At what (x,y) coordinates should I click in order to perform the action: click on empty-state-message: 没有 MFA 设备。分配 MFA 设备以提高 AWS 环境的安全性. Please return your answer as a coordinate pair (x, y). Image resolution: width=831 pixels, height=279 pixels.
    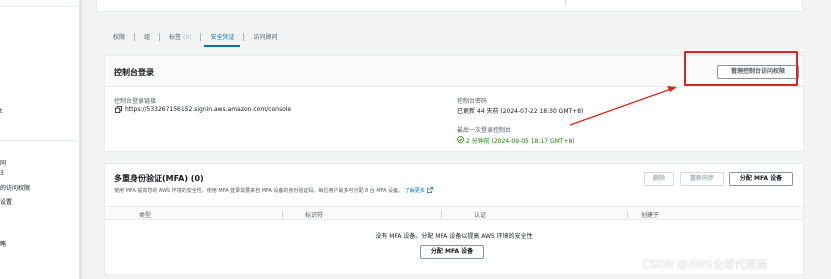
    Looking at the image, I should click on (454, 236).